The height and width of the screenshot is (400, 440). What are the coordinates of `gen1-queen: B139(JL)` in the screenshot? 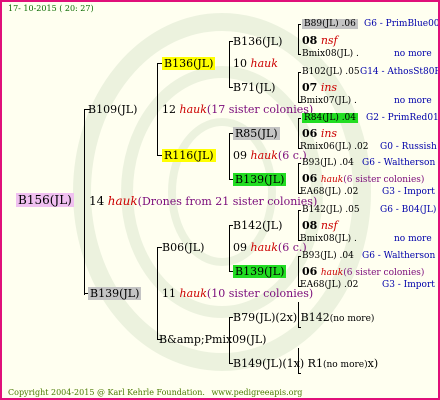 It's located at (115, 293).